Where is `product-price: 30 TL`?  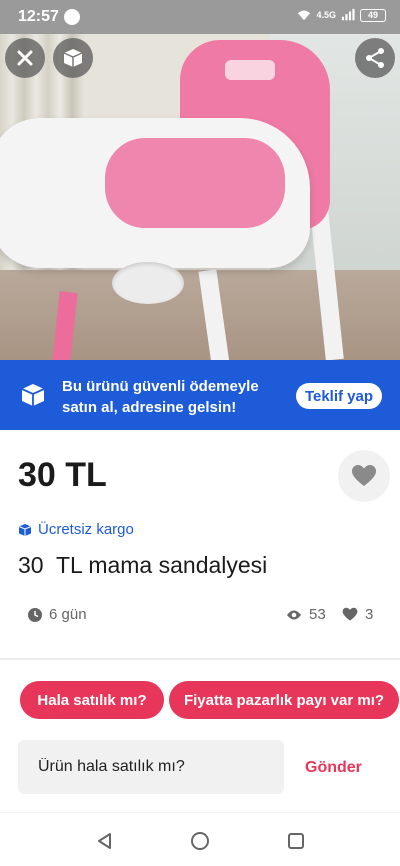 product-price: 30 TL is located at coordinates (62, 475).